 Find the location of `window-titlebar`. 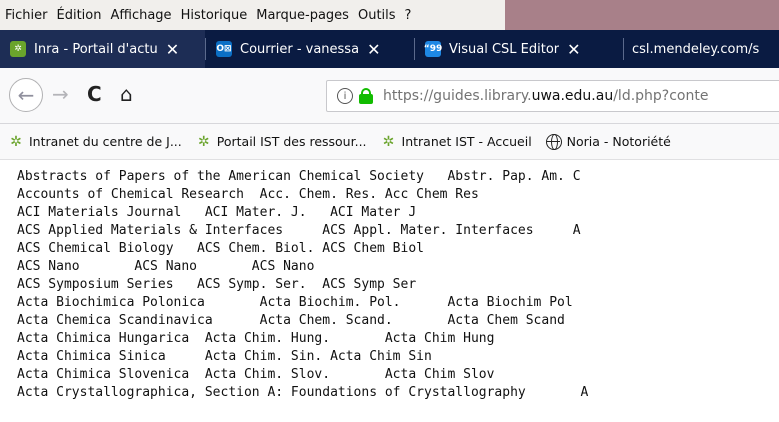

window-titlebar is located at coordinates (642, 15).